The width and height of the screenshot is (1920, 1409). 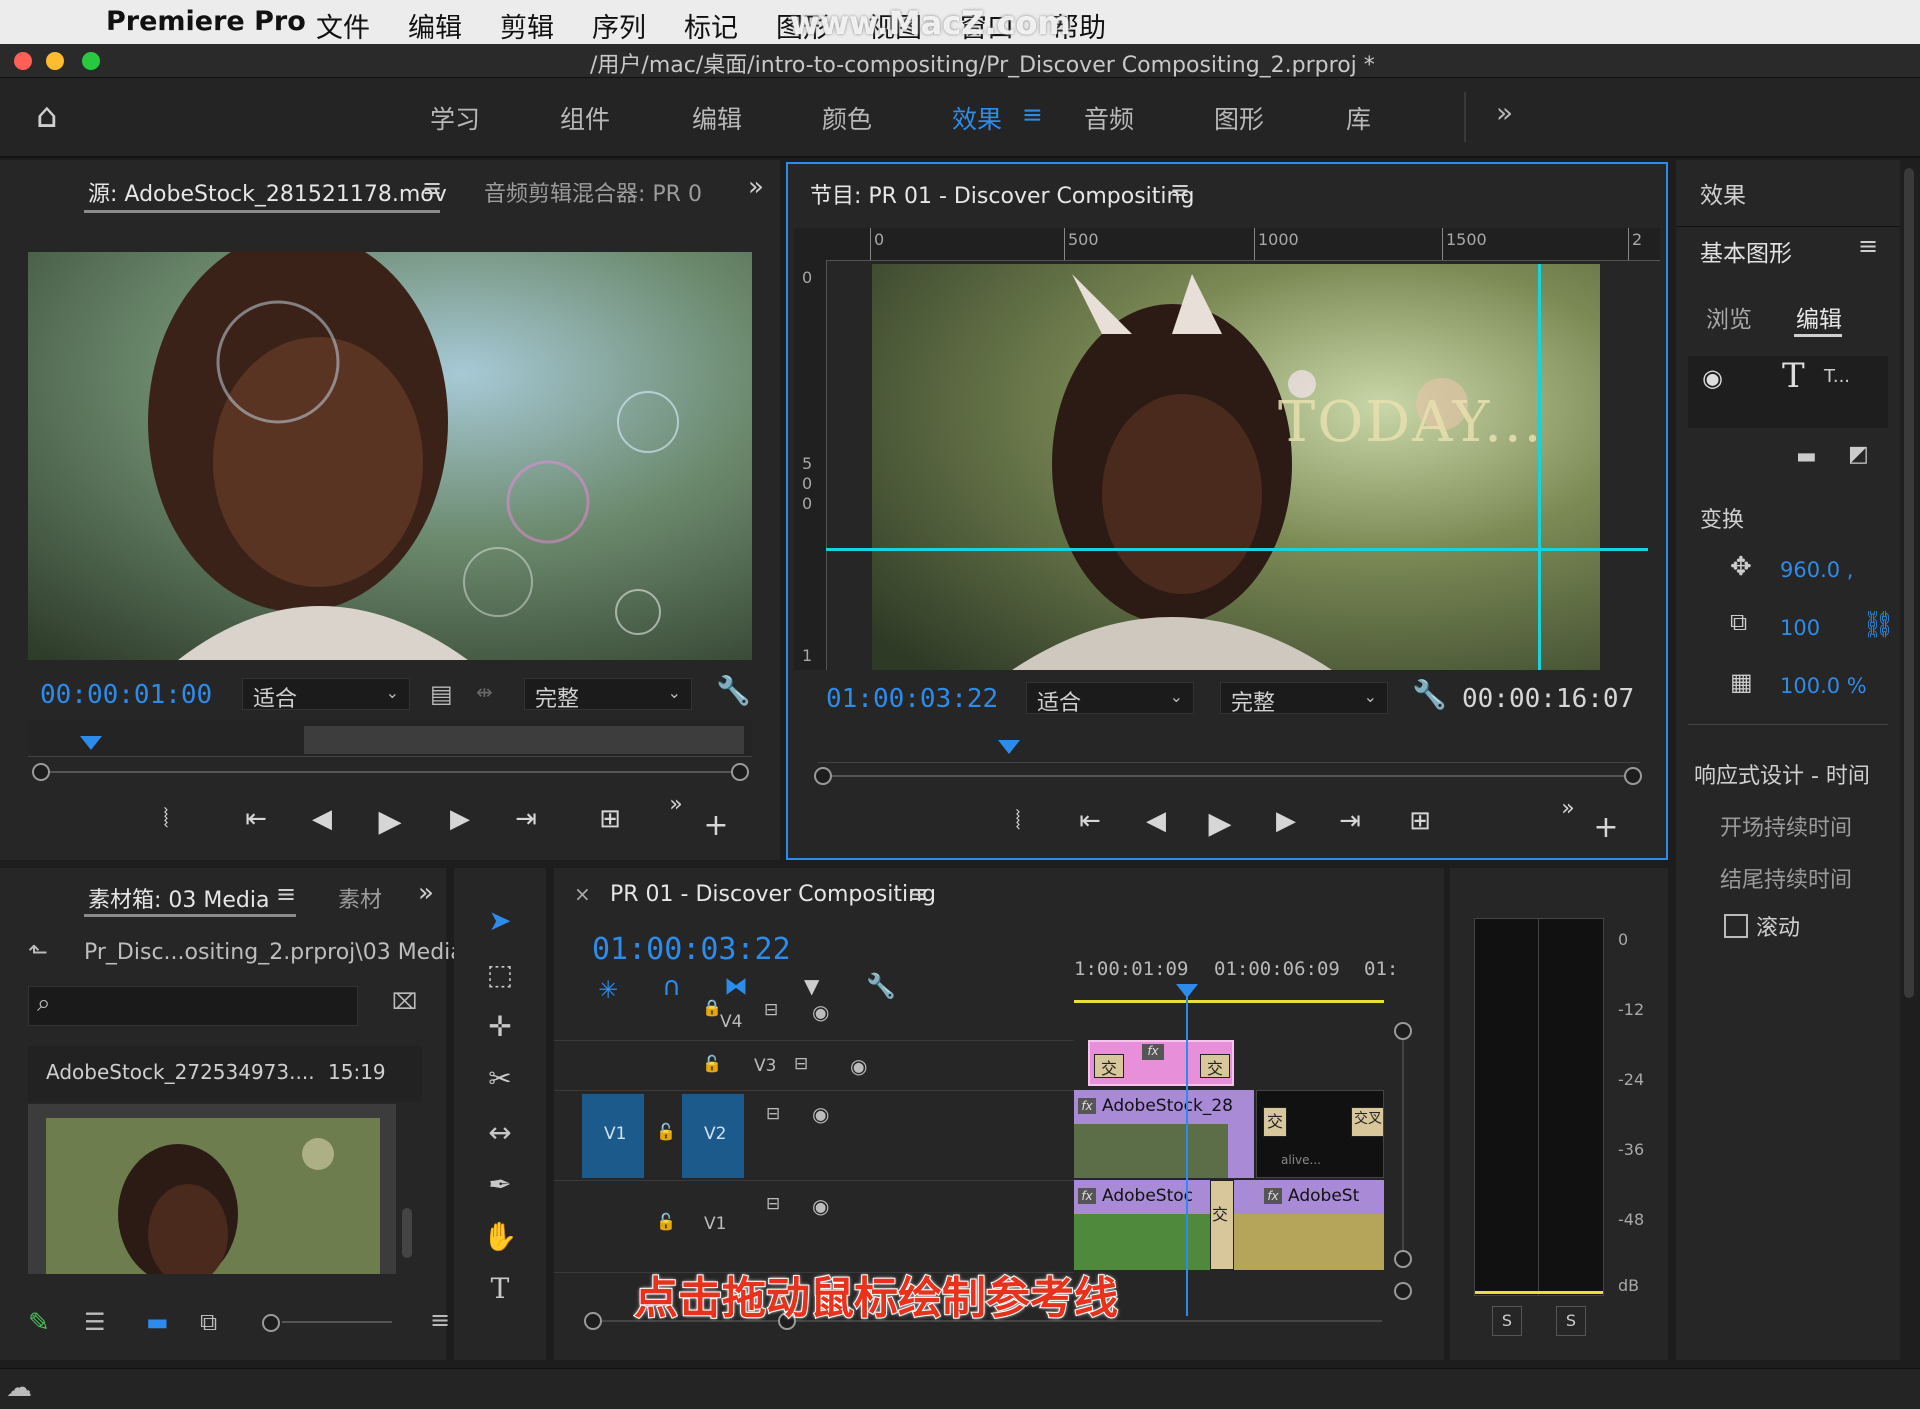 What do you see at coordinates (404, 1002) in the screenshot?
I see `find-icon: ⌧` at bounding box center [404, 1002].